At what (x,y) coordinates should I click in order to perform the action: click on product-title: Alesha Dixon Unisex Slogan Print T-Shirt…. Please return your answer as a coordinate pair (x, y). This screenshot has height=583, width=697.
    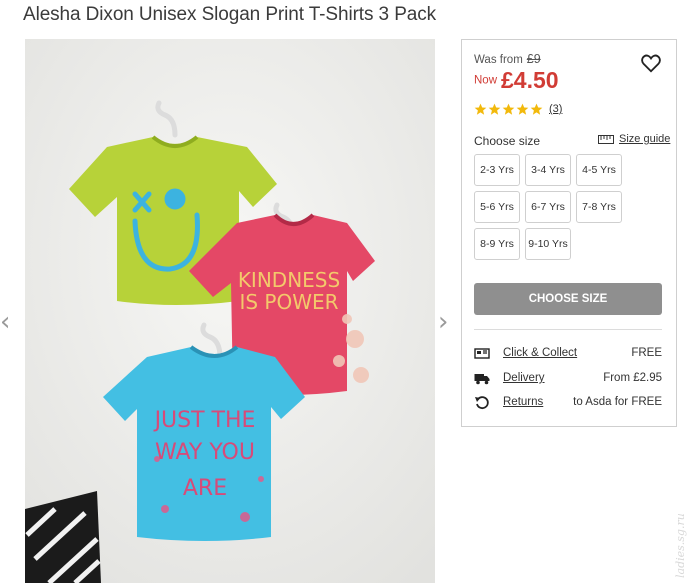
    Looking at the image, I should click on (230, 14).